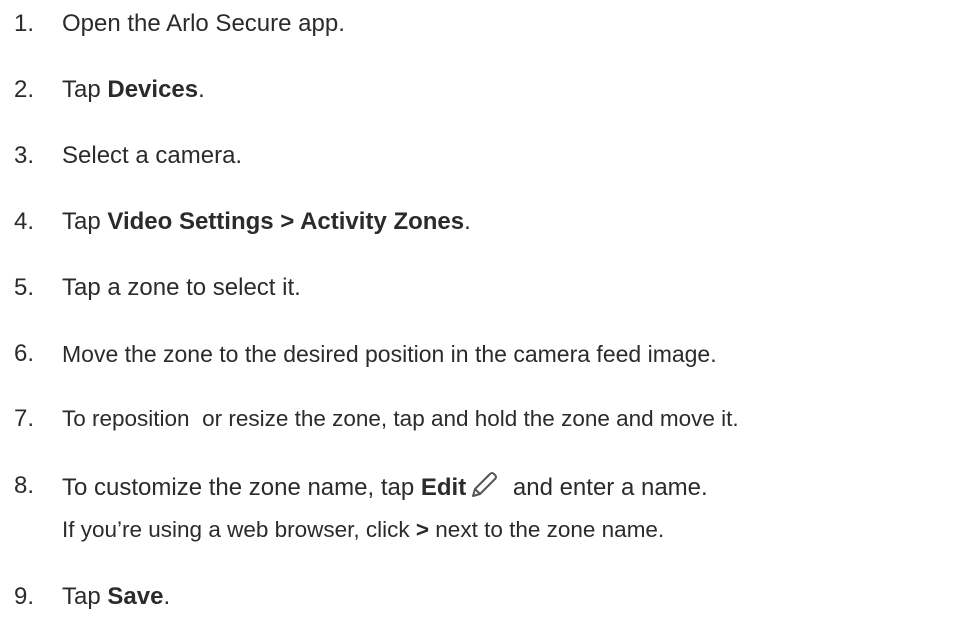 Image resolution: width=957 pixels, height=629 pixels. Describe the element at coordinates (443, 487) in the screenshot. I see `ui-term-edit: Edit` at that location.